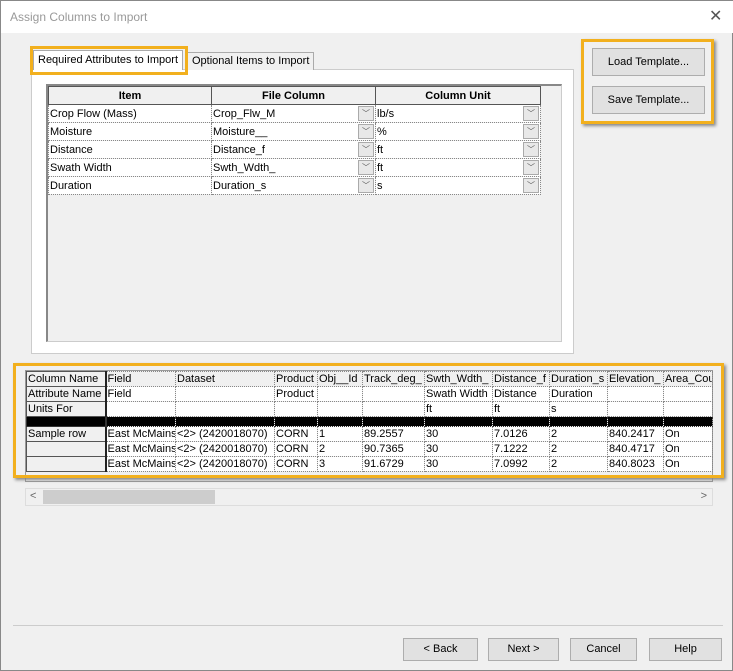 The height and width of the screenshot is (671, 733). What do you see at coordinates (130, 149) in the screenshot?
I see `item-cell: Distance` at bounding box center [130, 149].